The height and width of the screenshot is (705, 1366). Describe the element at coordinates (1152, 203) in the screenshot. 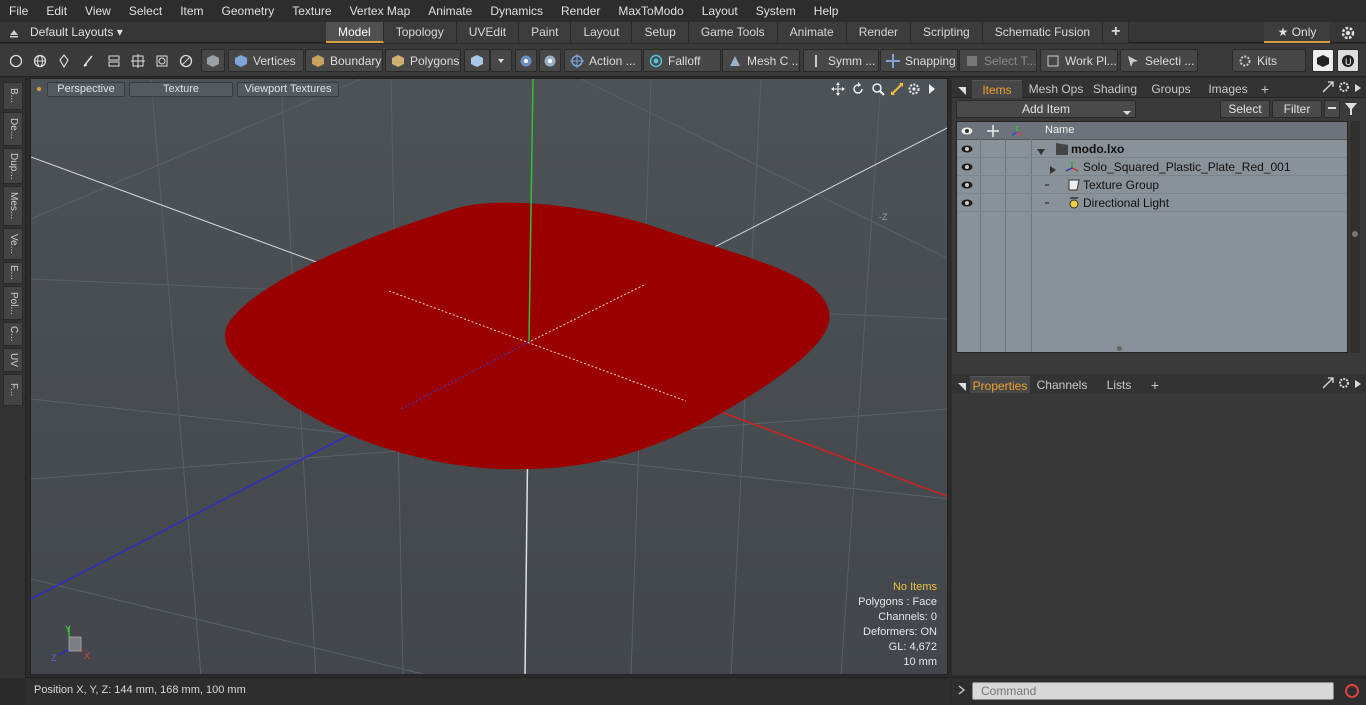

I see `item-row-directional-light: Directional Light` at that location.